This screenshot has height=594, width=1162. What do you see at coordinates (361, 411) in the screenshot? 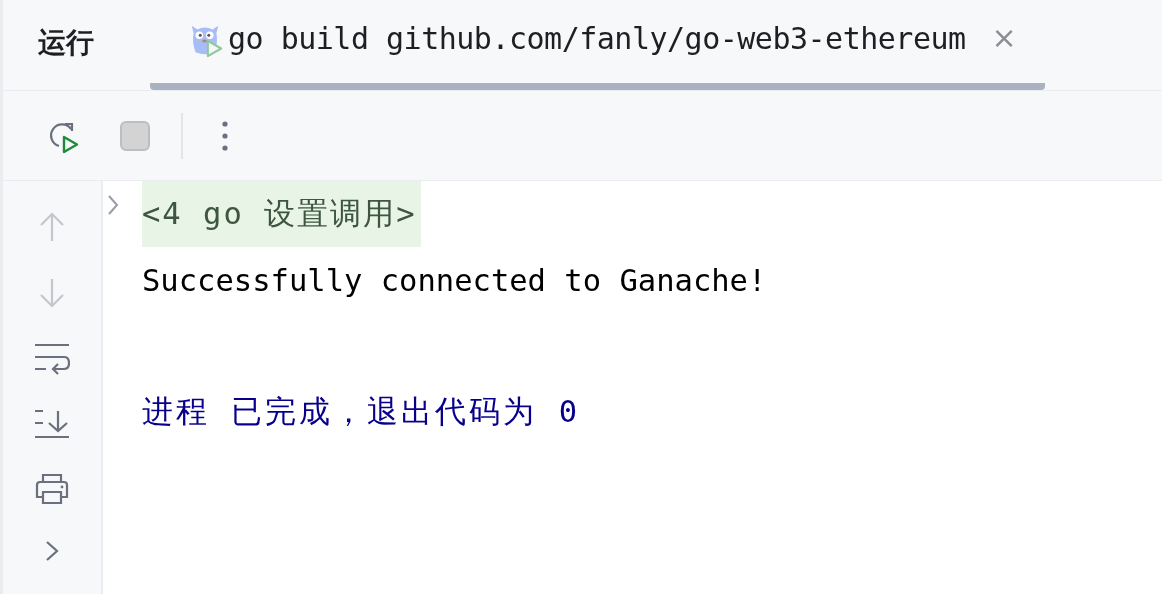
I see `exit-message: 进程 已完成，退出代码为 0` at bounding box center [361, 411].